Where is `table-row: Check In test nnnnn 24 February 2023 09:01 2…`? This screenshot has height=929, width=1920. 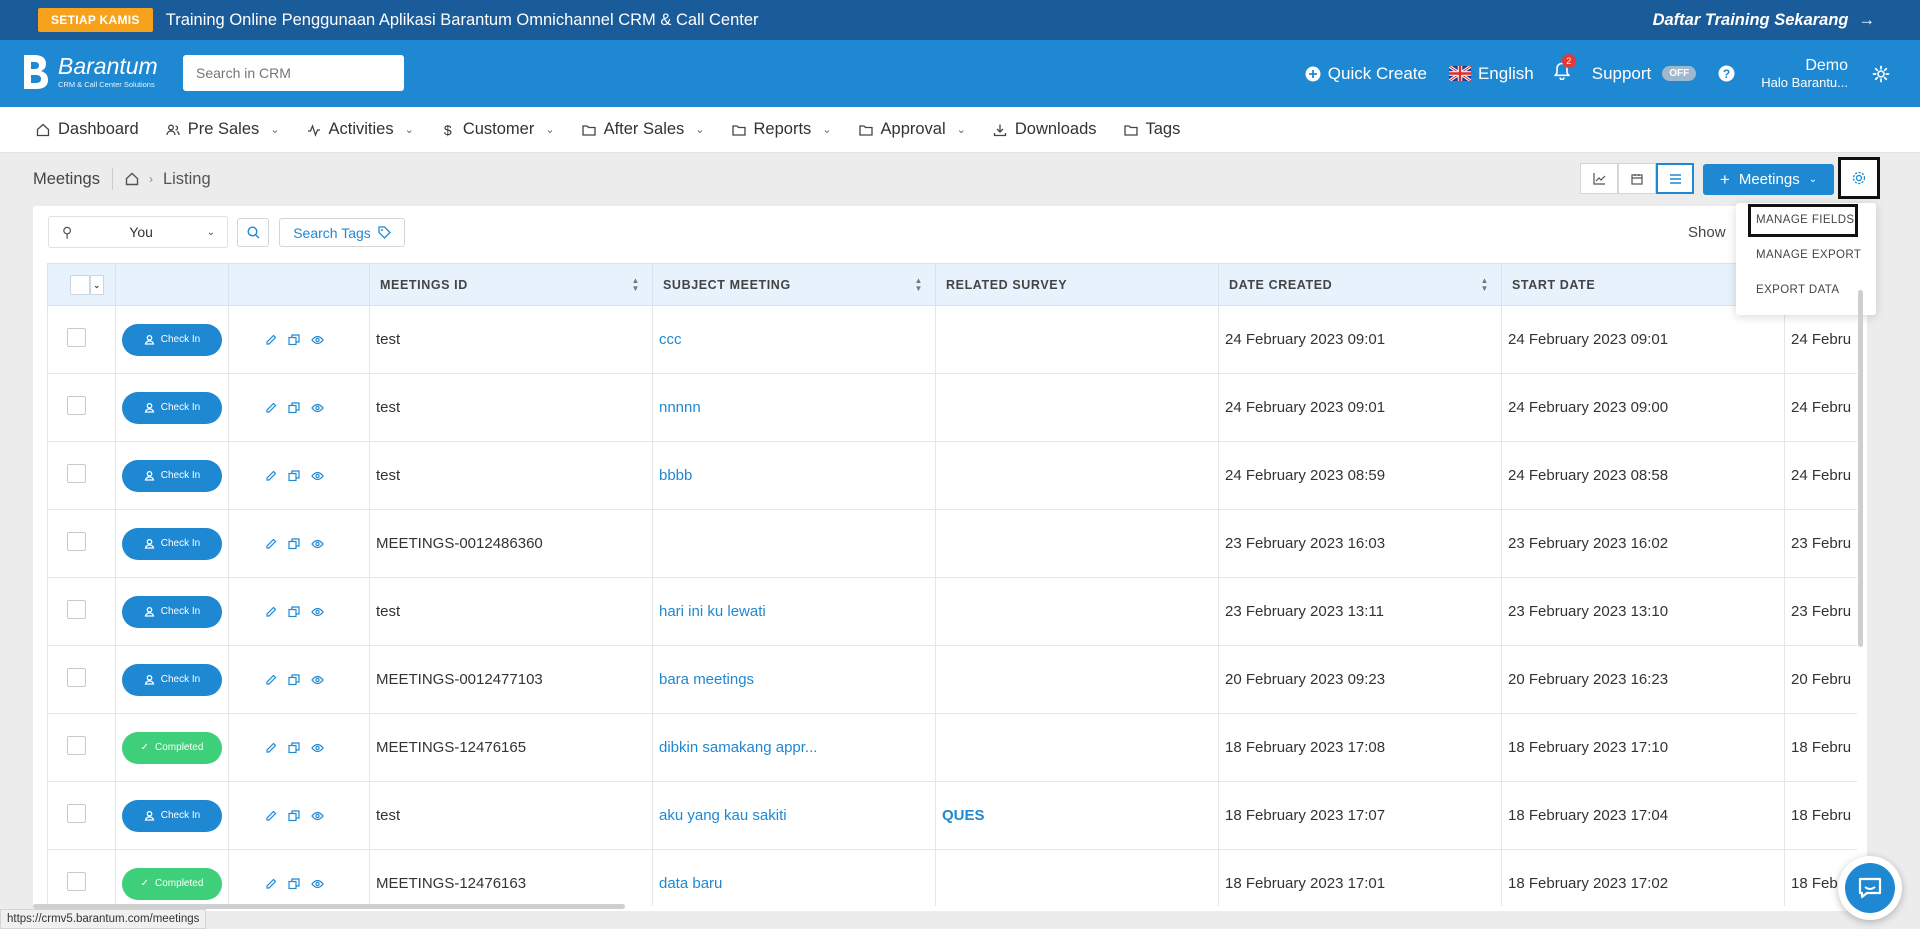 table-row: Check In test nnnnn 24 February 2023 09:01 2… is located at coordinates (952, 407).